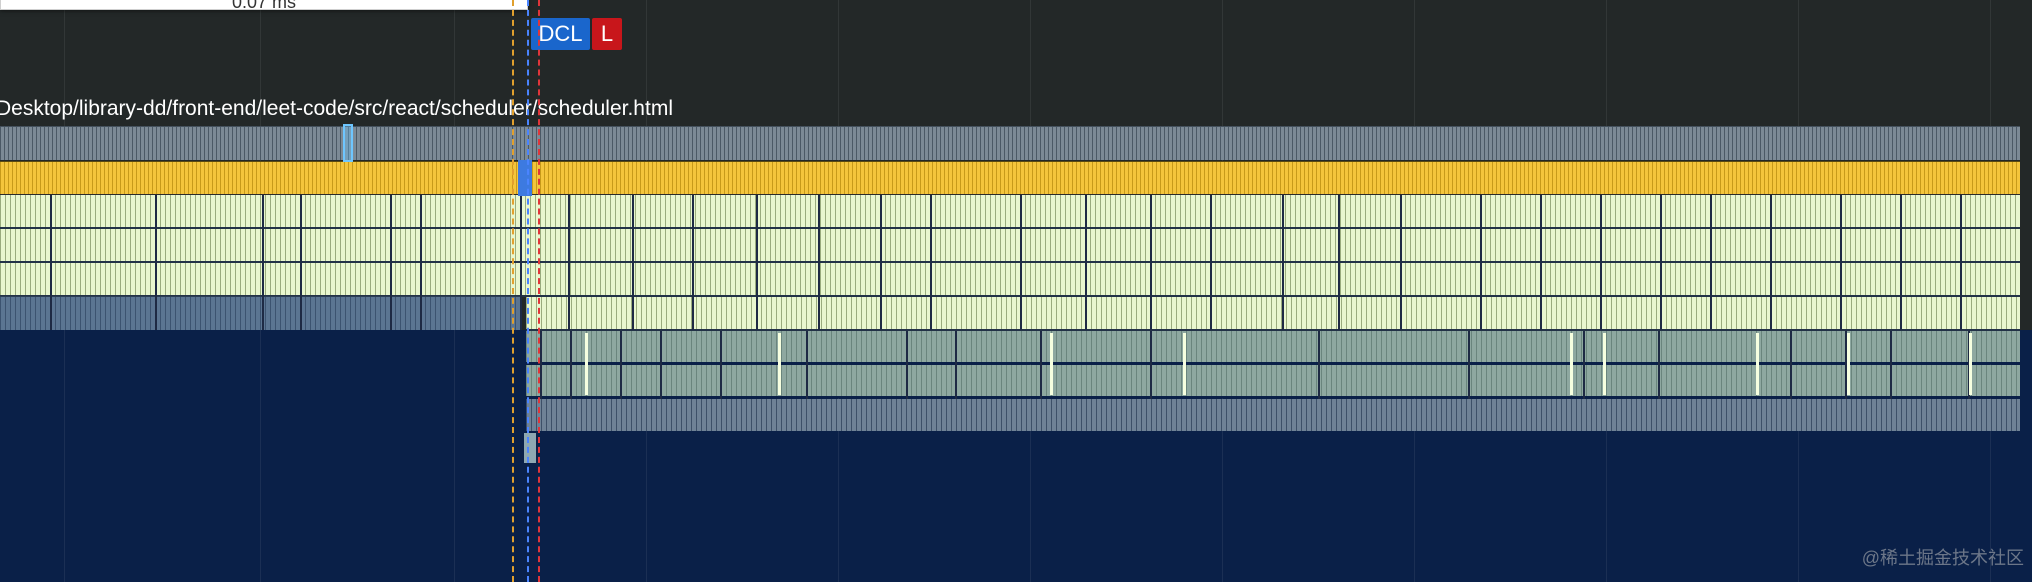  Describe the element at coordinates (530, 448) in the screenshot. I see `small-call-block` at that location.